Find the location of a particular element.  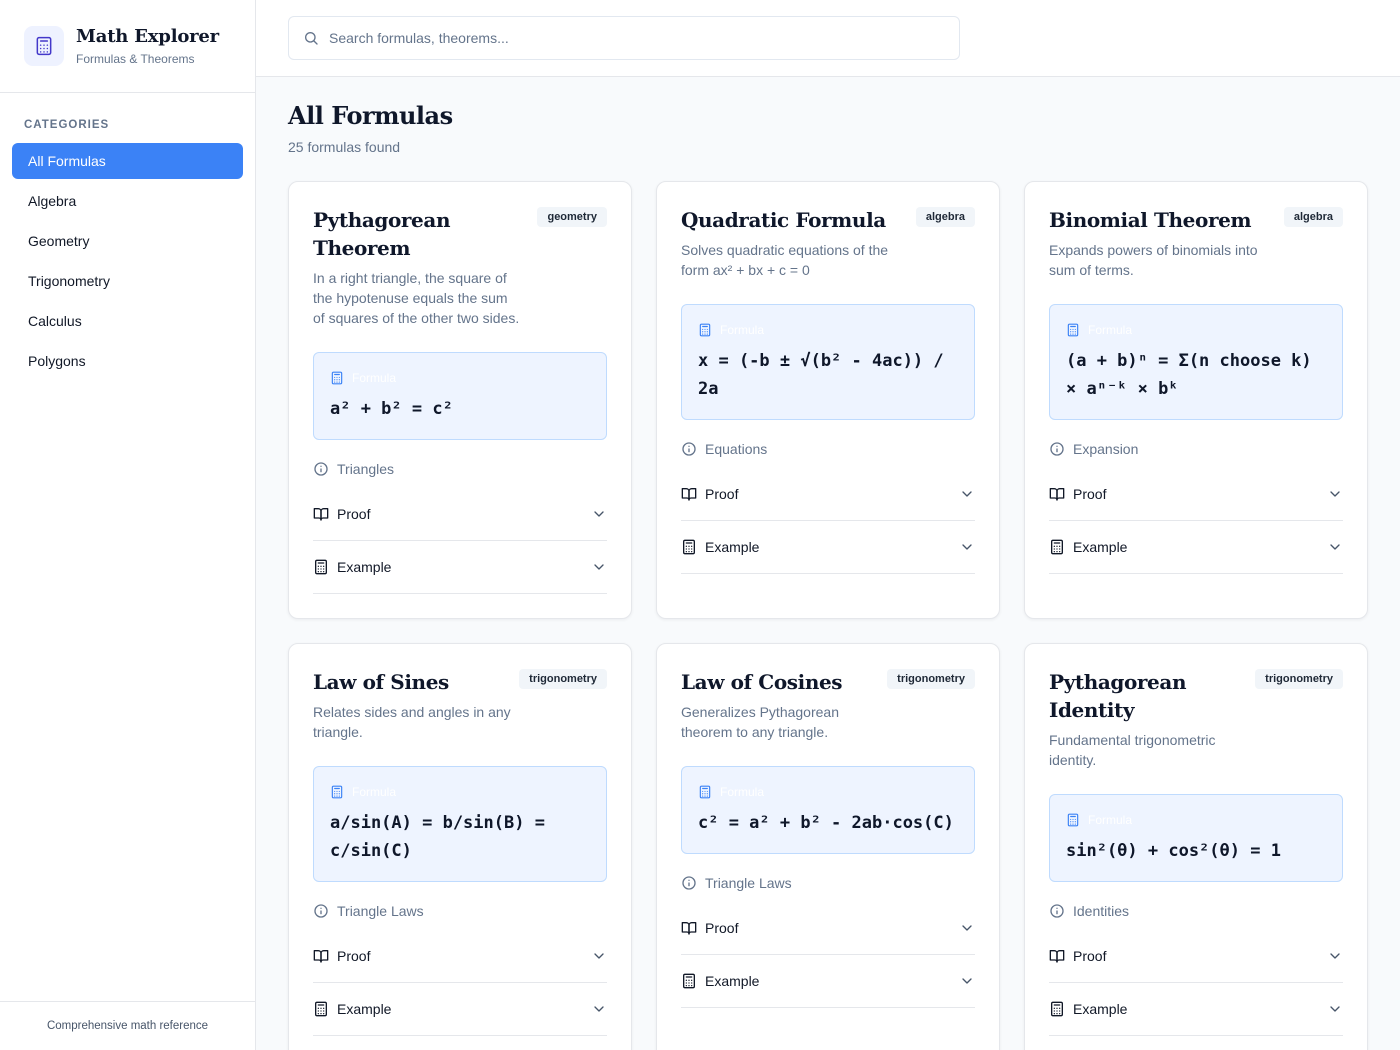

subject-badge: geometry is located at coordinates (572, 217).